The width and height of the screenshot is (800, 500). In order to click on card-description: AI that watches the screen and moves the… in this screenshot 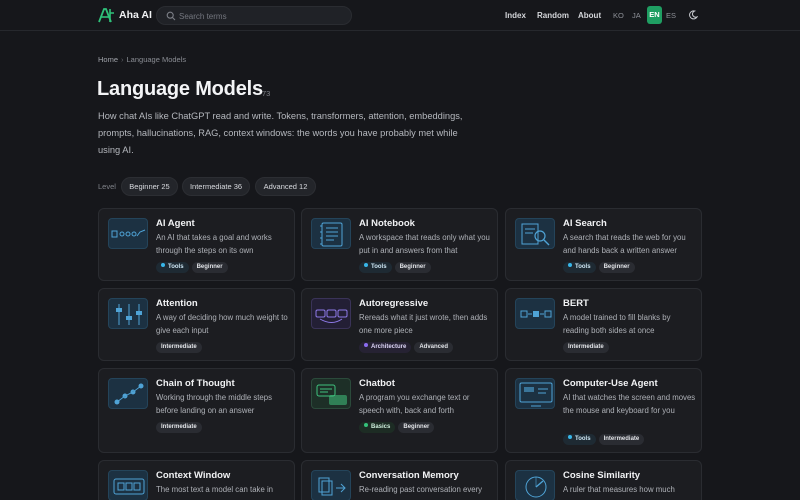, I will do `click(629, 404)`.